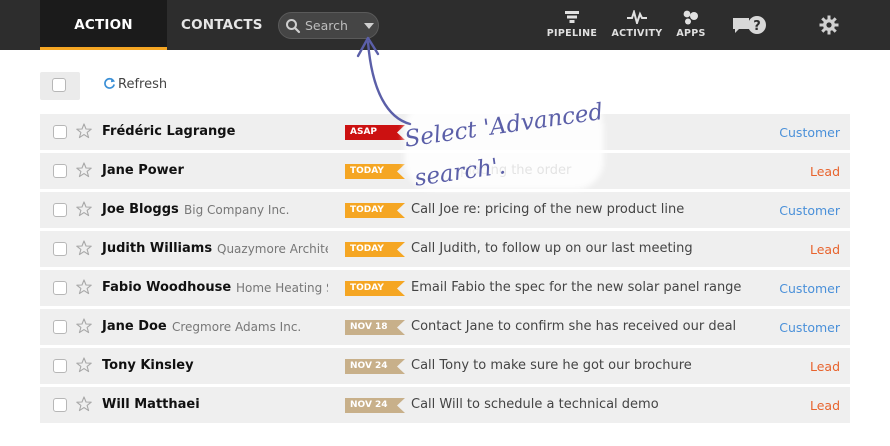 The width and height of the screenshot is (890, 446). I want to click on contact-name: Will Matthaei, so click(151, 404).